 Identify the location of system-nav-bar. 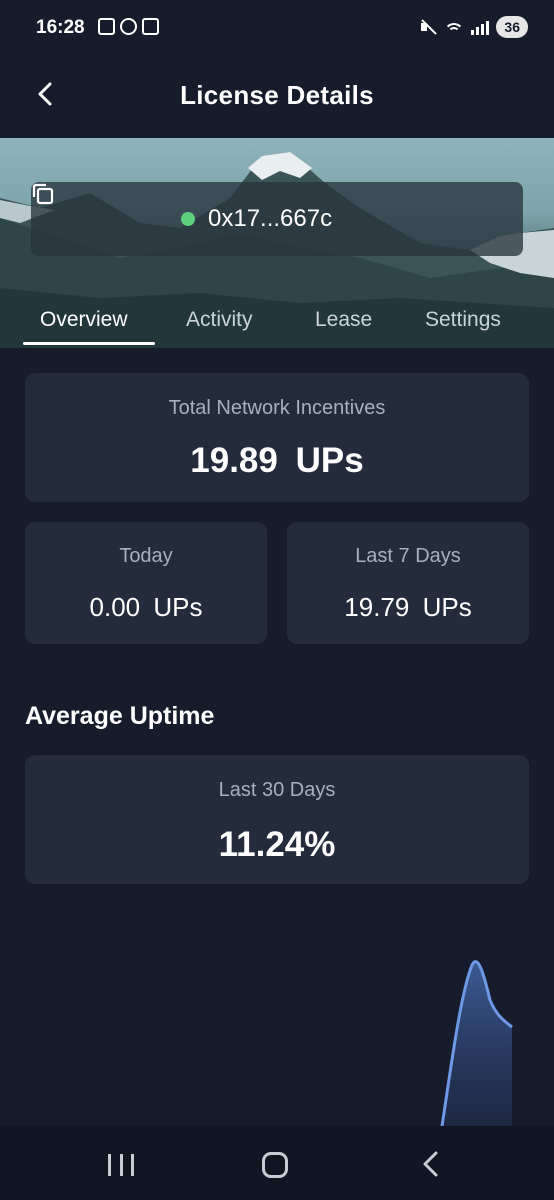
(277, 1163).